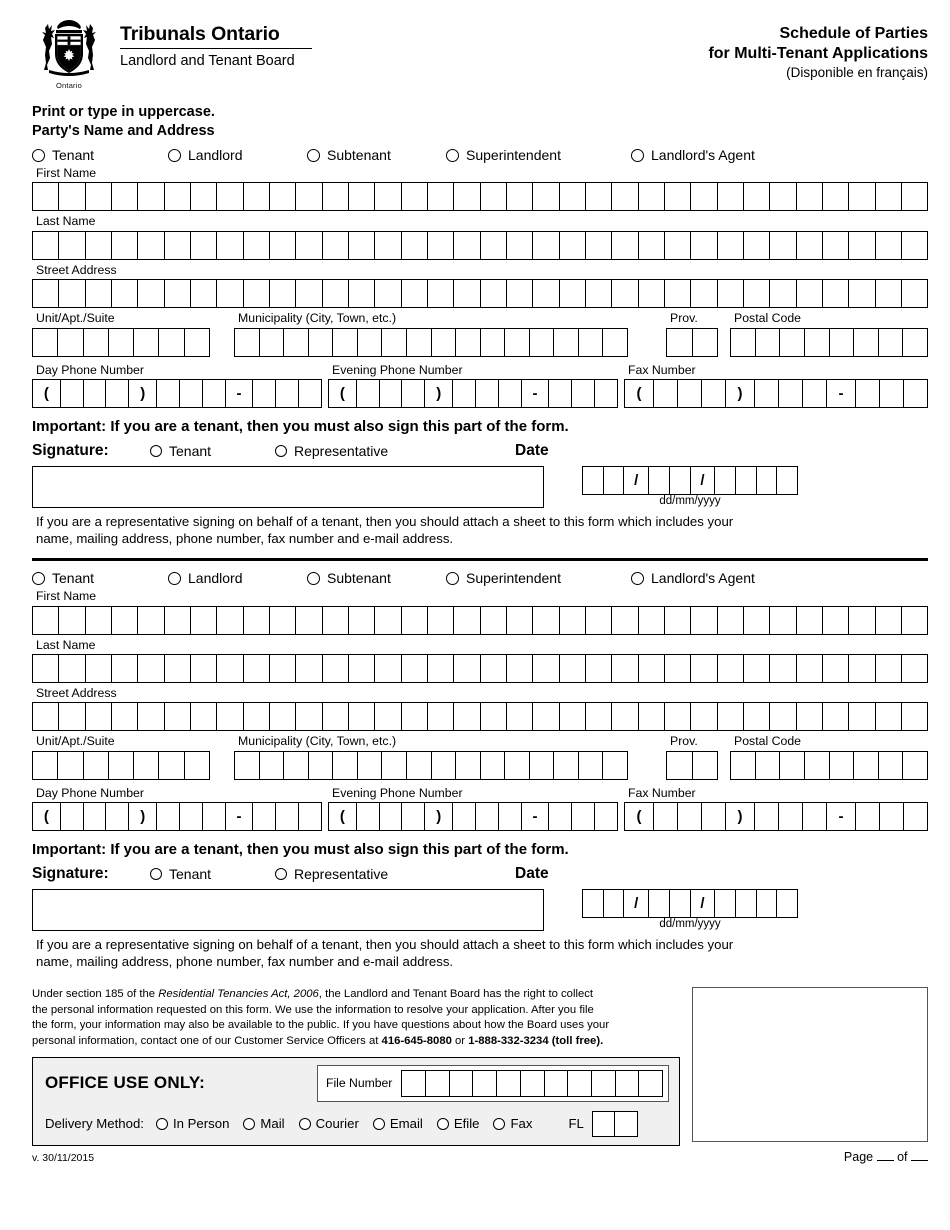 This screenshot has height=1230, width=950. Describe the element at coordinates (690, 480) in the screenshot. I see `date-boxes-1: / /` at that location.